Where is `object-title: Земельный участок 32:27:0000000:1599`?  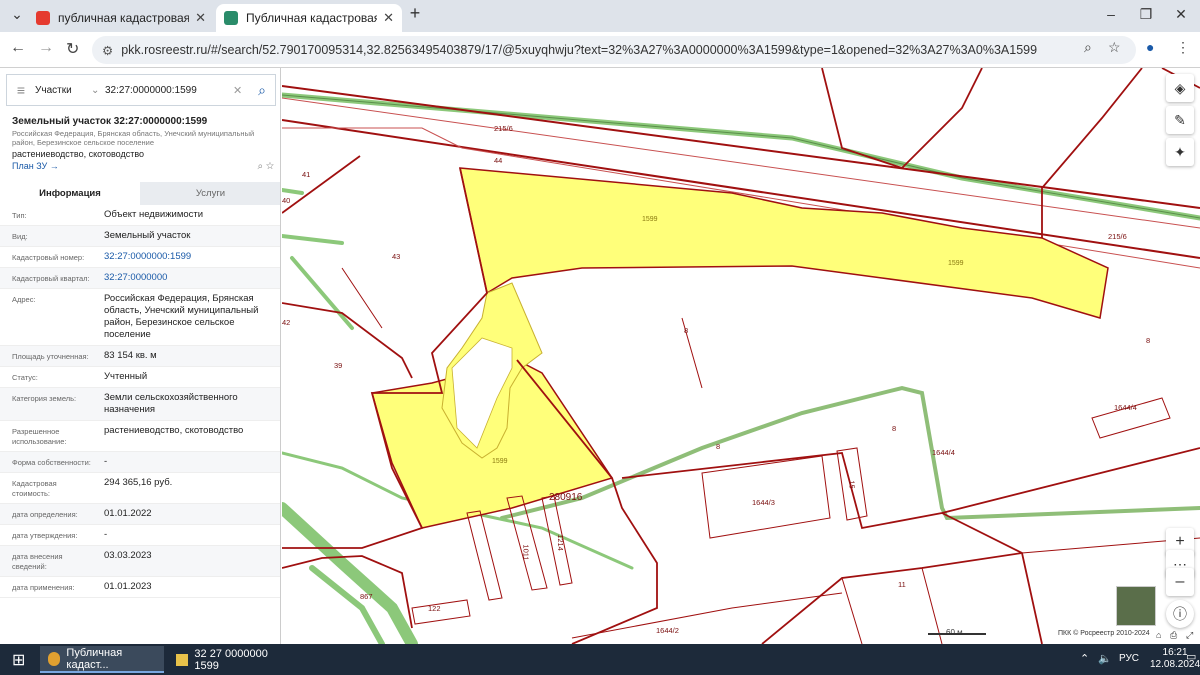
object-title: Земельный участок 32:27:0000000:1599 is located at coordinates (110, 121).